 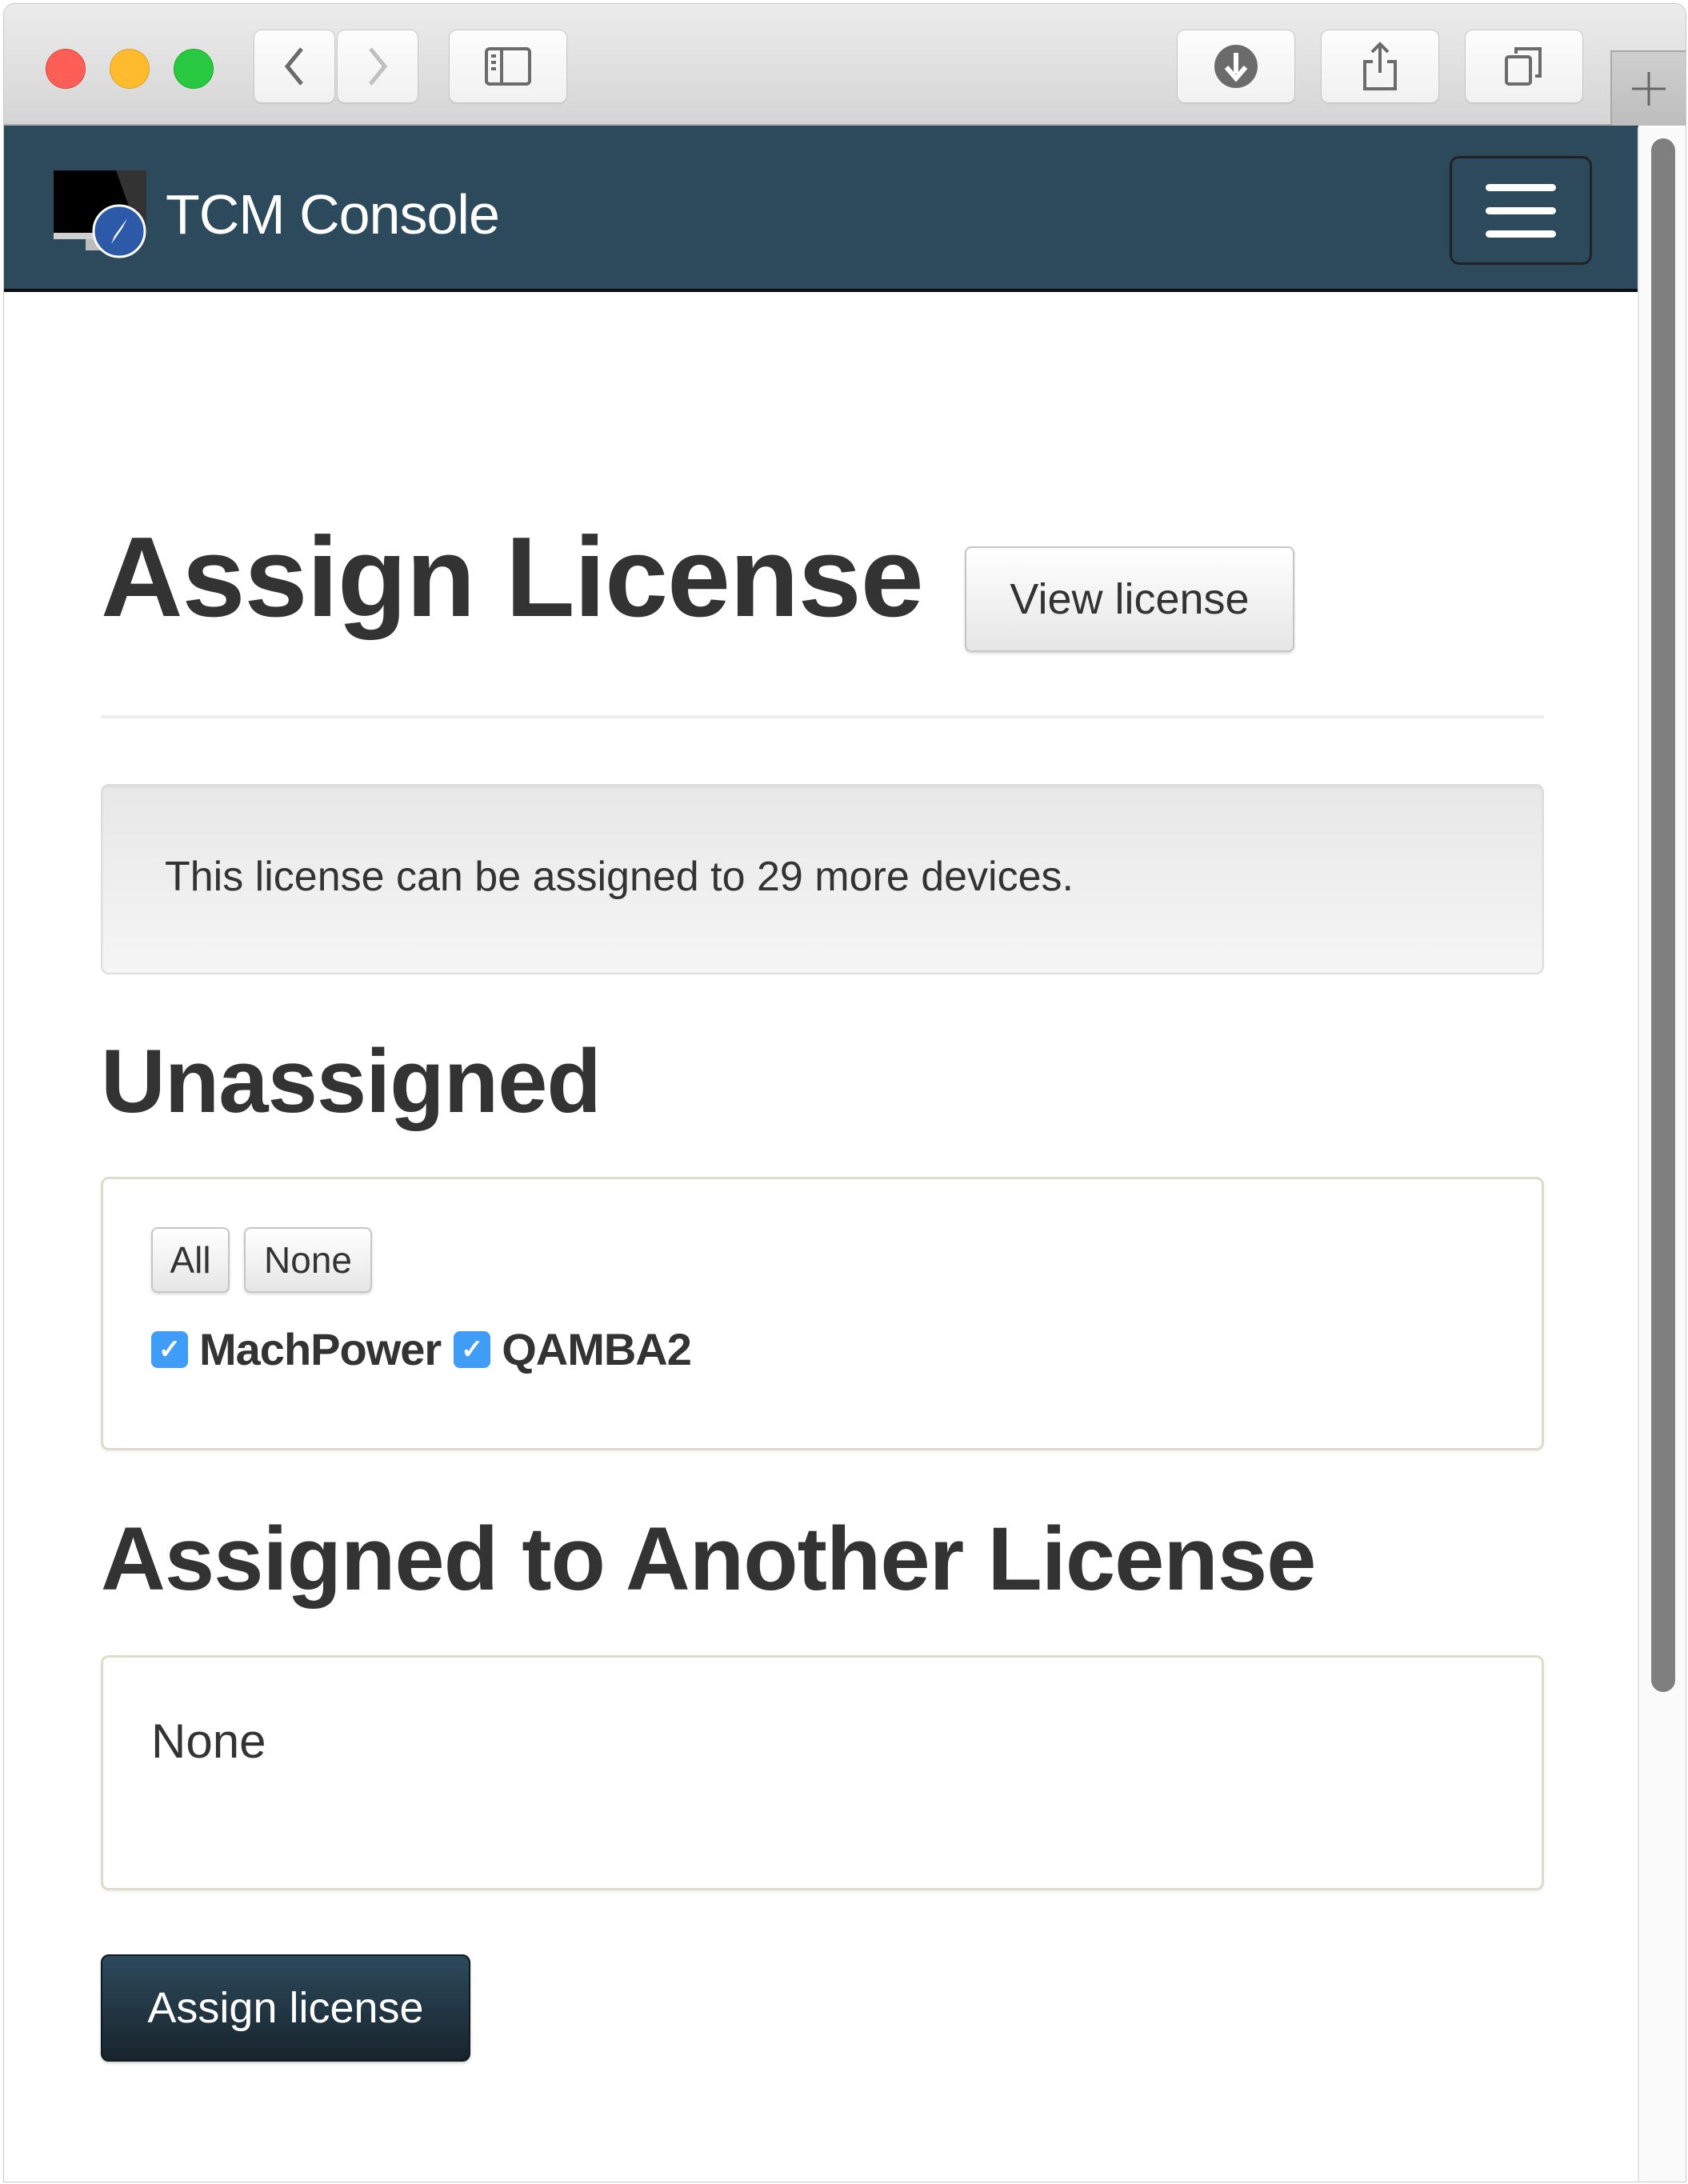 I want to click on tabs-icon, so click(x=1523, y=66).